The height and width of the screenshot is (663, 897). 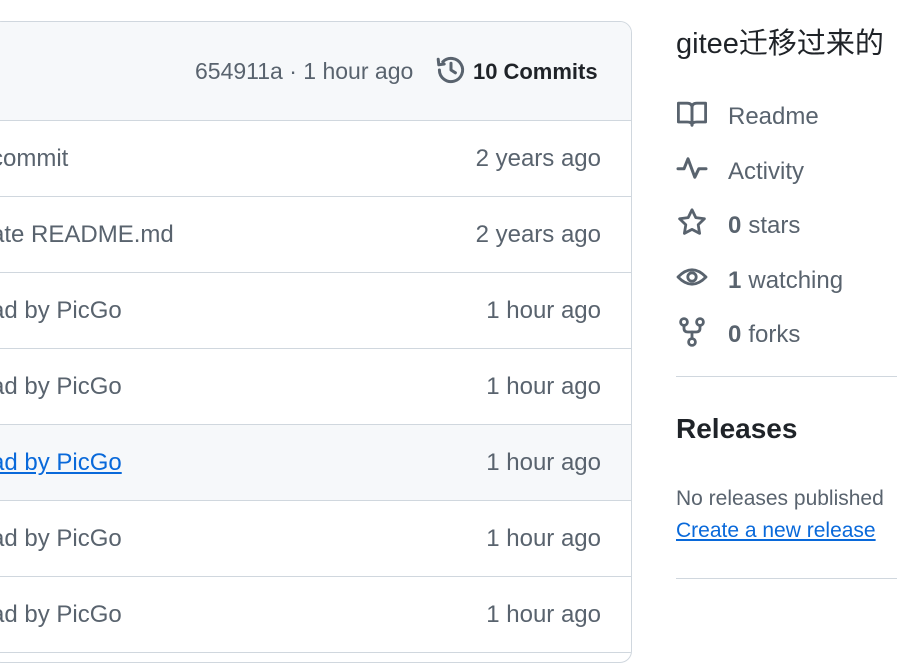 What do you see at coordinates (702, 171) in the screenshot?
I see `pulse-icon` at bounding box center [702, 171].